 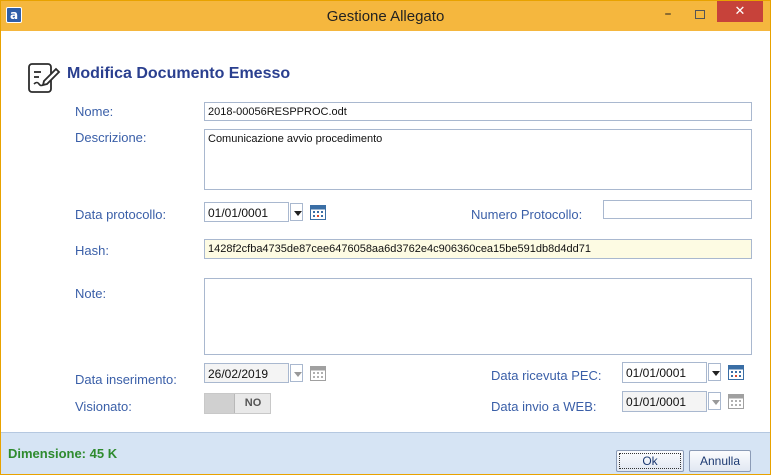 I want to click on maximize-button, so click(x=700, y=15).